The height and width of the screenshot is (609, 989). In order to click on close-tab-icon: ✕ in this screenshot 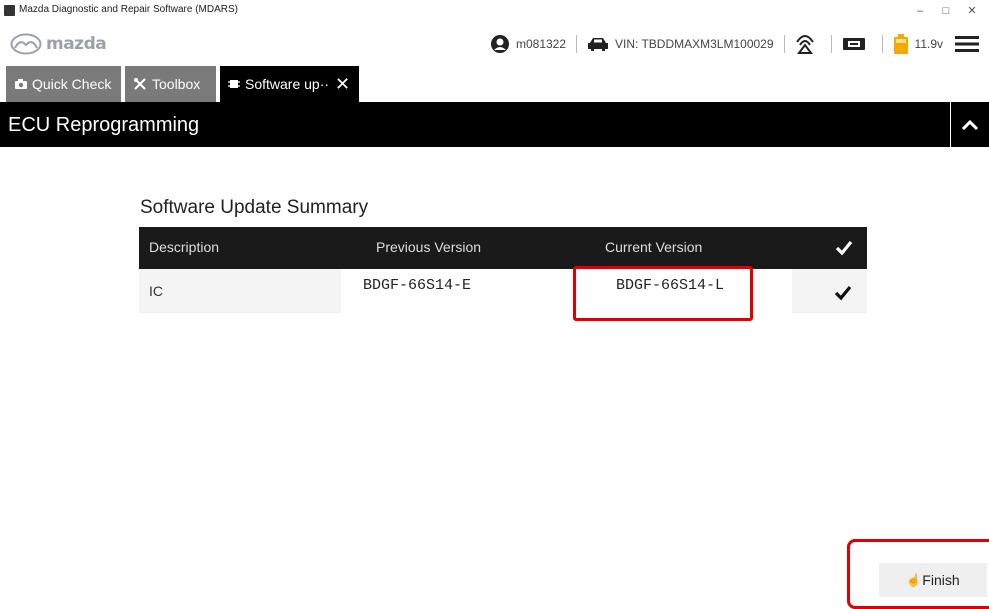, I will do `click(342, 84)`.